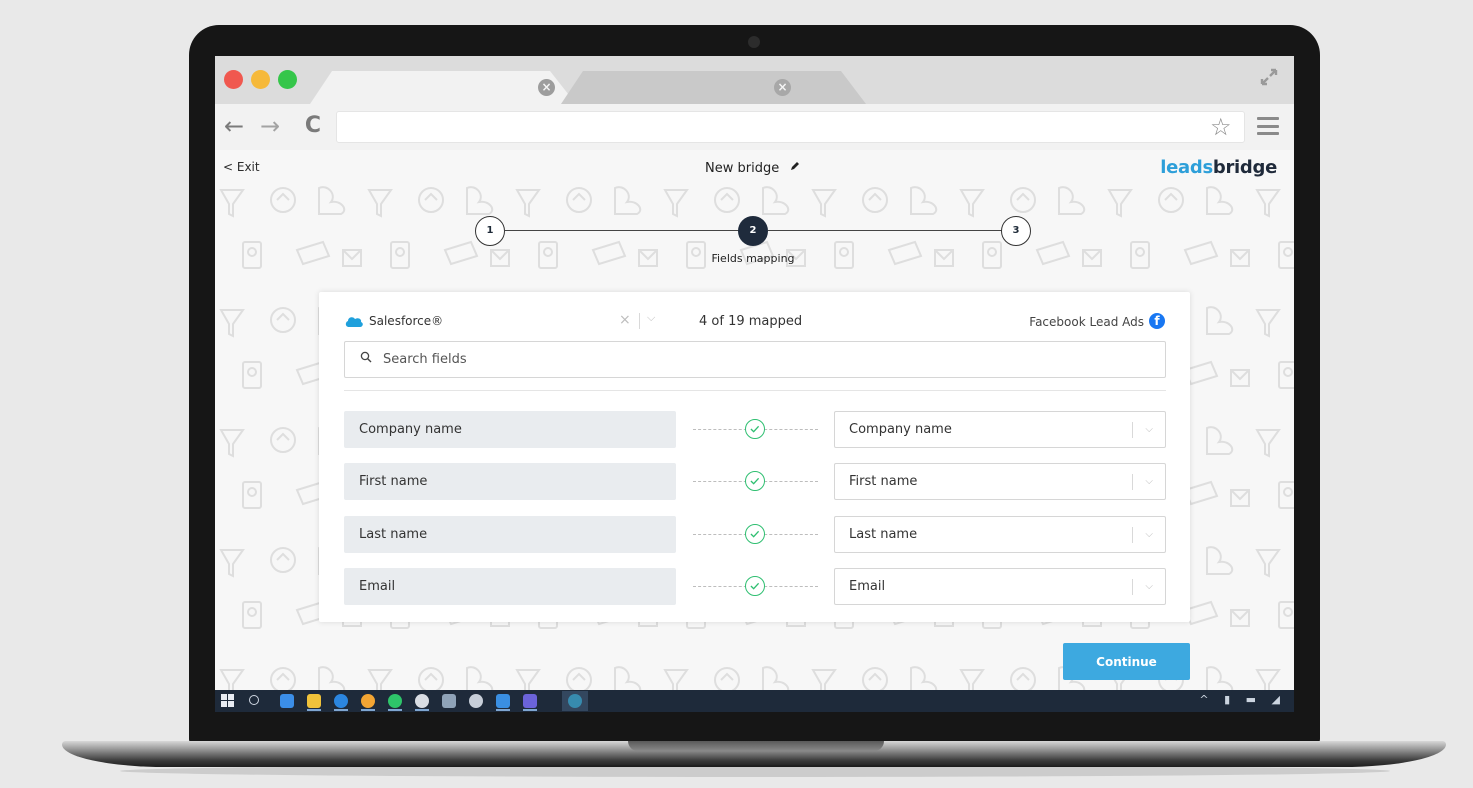 This screenshot has width=1473, height=788. I want to click on todo-app-icon, so click(287, 701).